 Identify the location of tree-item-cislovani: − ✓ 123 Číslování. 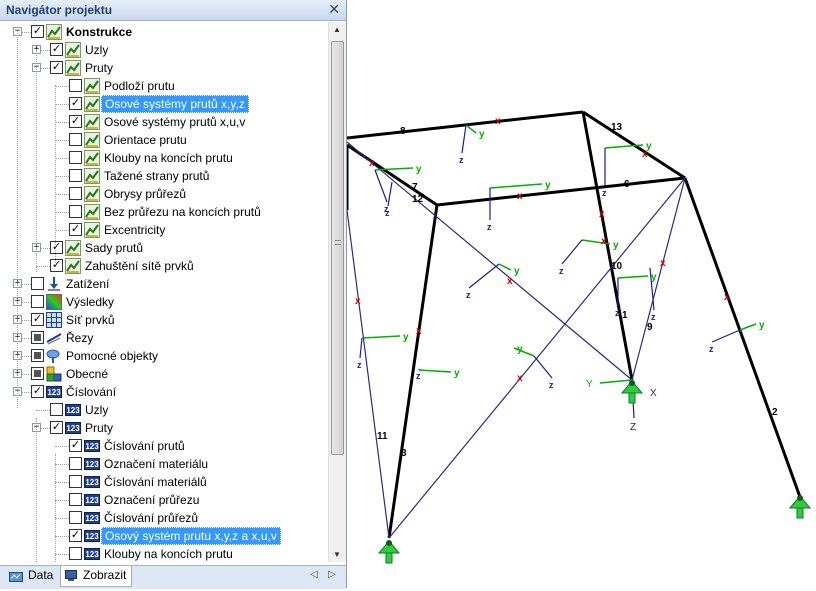
(163, 392).